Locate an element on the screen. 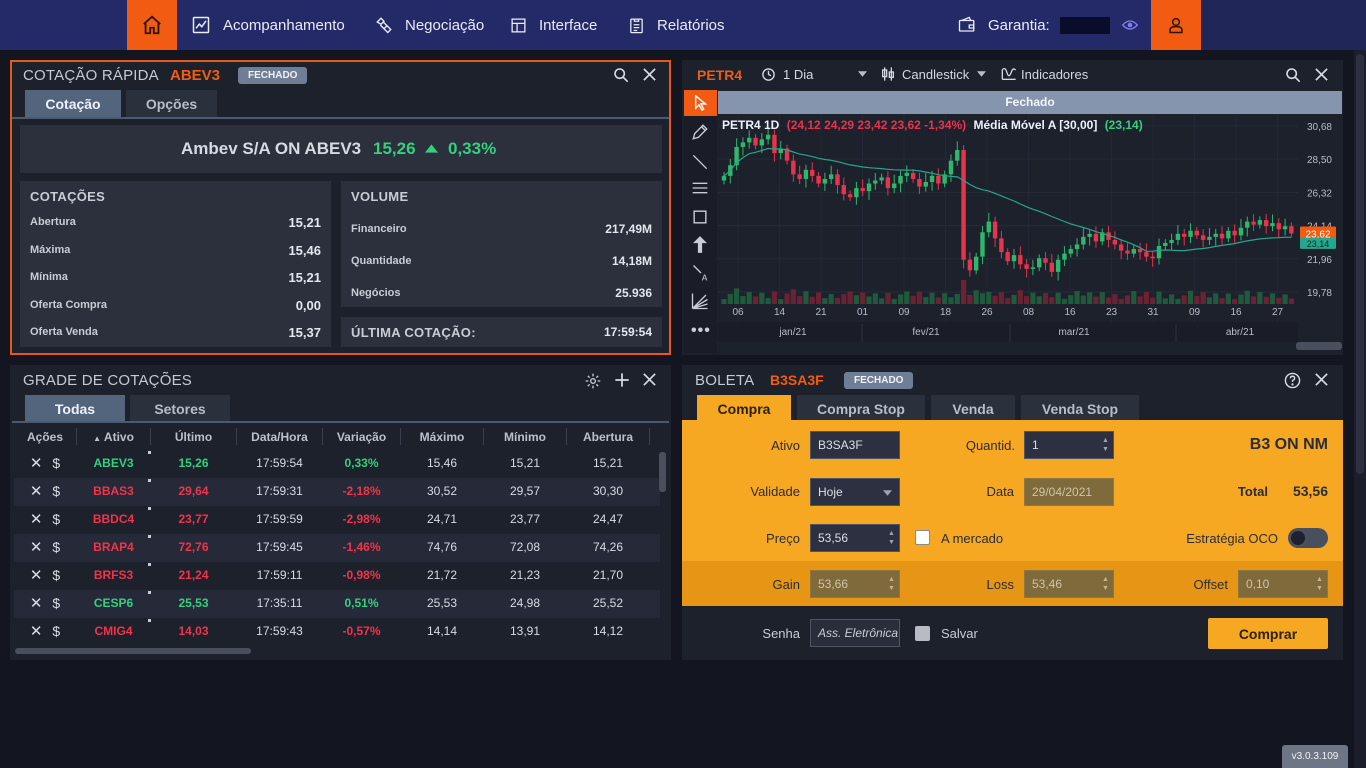 This screenshot has height=768, width=1366. cell-ativo: ABEV3 is located at coordinates (113, 464).